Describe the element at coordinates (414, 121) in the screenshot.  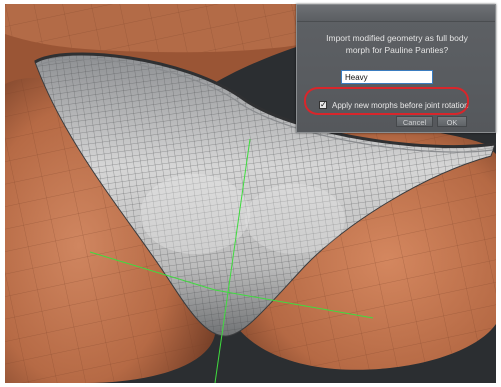
I see `cancel-button: Cancel` at that location.